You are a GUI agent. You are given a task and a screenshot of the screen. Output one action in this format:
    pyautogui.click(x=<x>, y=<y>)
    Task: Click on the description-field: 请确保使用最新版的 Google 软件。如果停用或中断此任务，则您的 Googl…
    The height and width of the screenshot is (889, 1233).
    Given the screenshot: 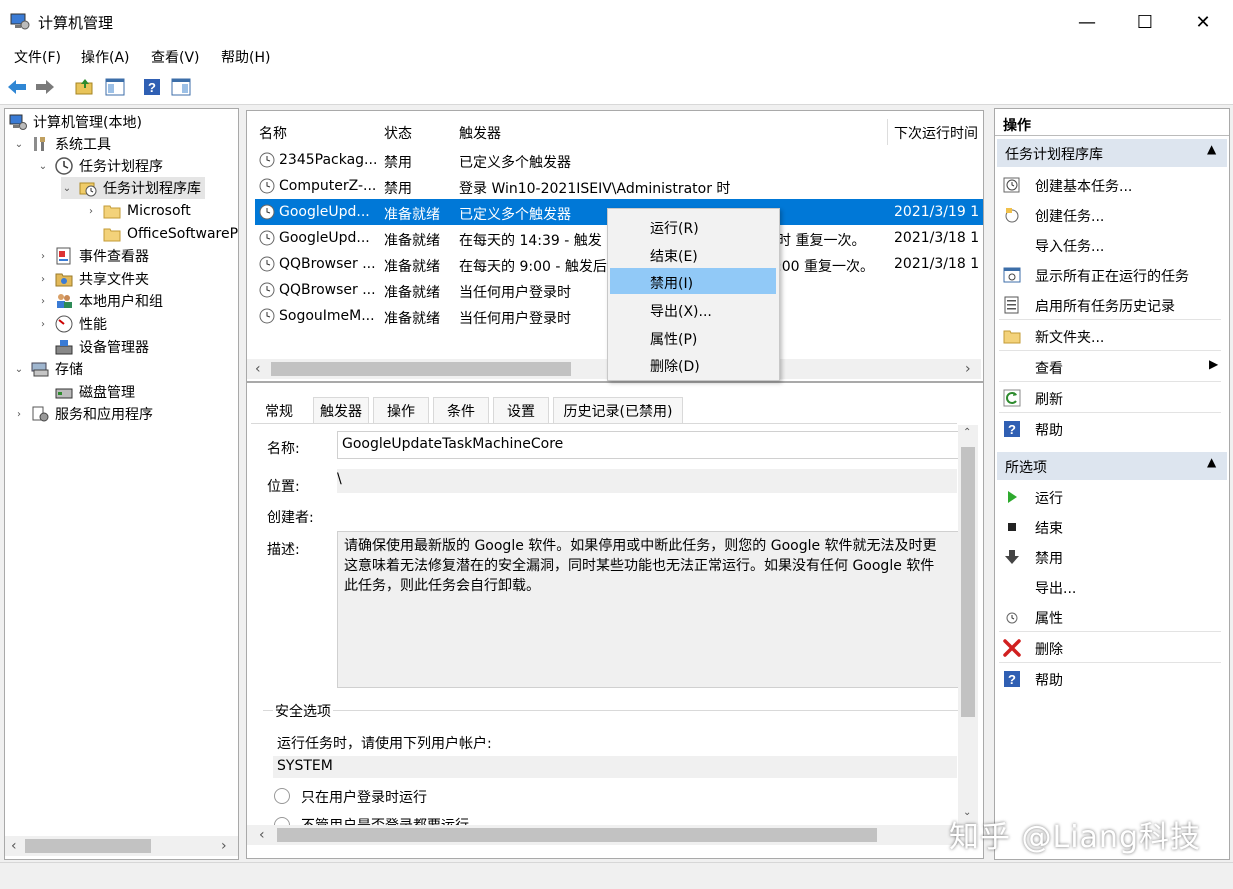 What is the action you would take?
    pyautogui.click(x=648, y=609)
    